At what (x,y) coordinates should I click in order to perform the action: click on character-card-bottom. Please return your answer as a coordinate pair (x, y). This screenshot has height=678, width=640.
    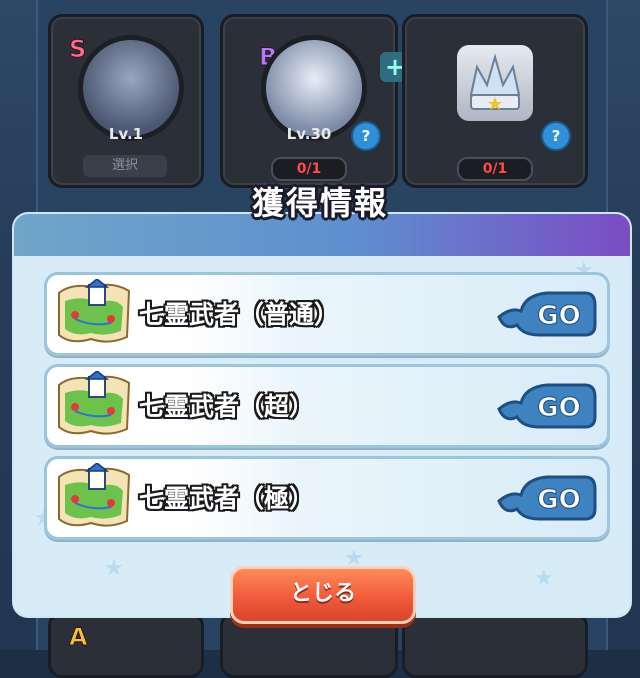
    Looking at the image, I should click on (495, 645).